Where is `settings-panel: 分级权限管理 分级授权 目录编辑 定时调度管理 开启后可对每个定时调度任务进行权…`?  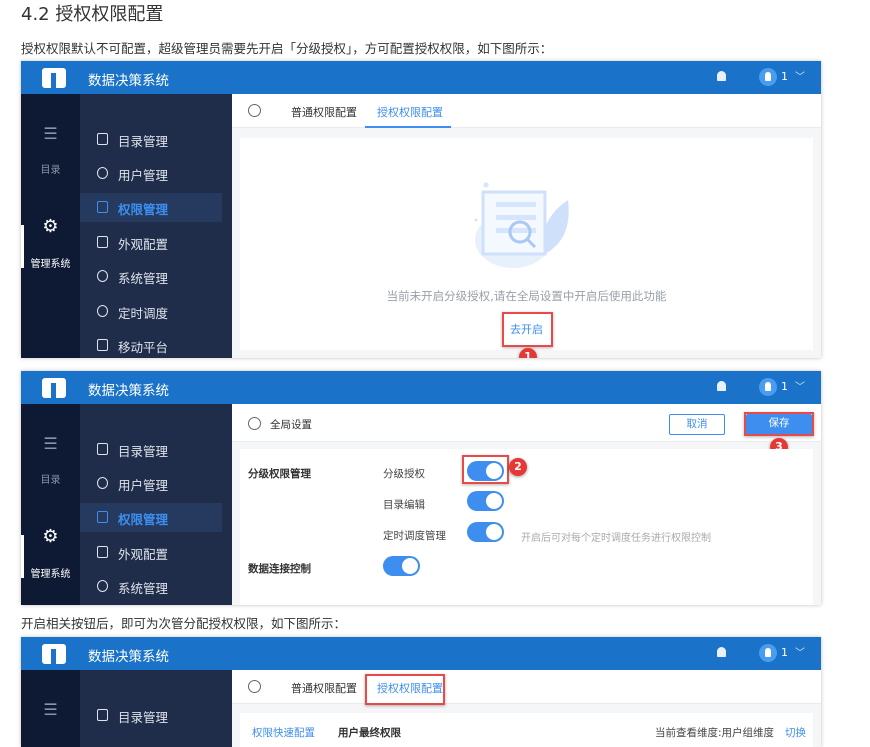 settings-panel: 分级权限管理 分级授权 目录编辑 定时调度管理 开启后可对每个定时调度任务进行权… is located at coordinates (526, 527).